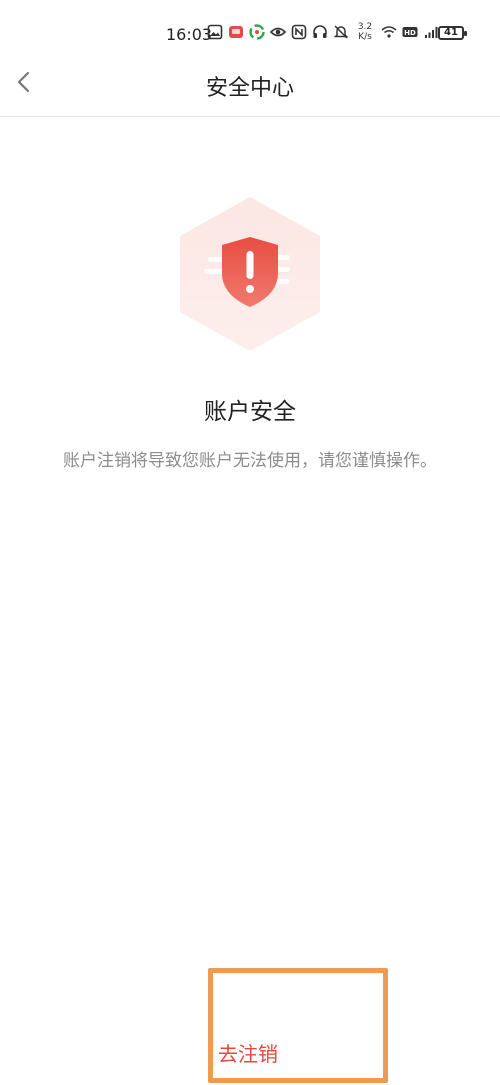 This screenshot has height=1085, width=500. What do you see at coordinates (341, 32) in the screenshot?
I see `mute-icon` at bounding box center [341, 32].